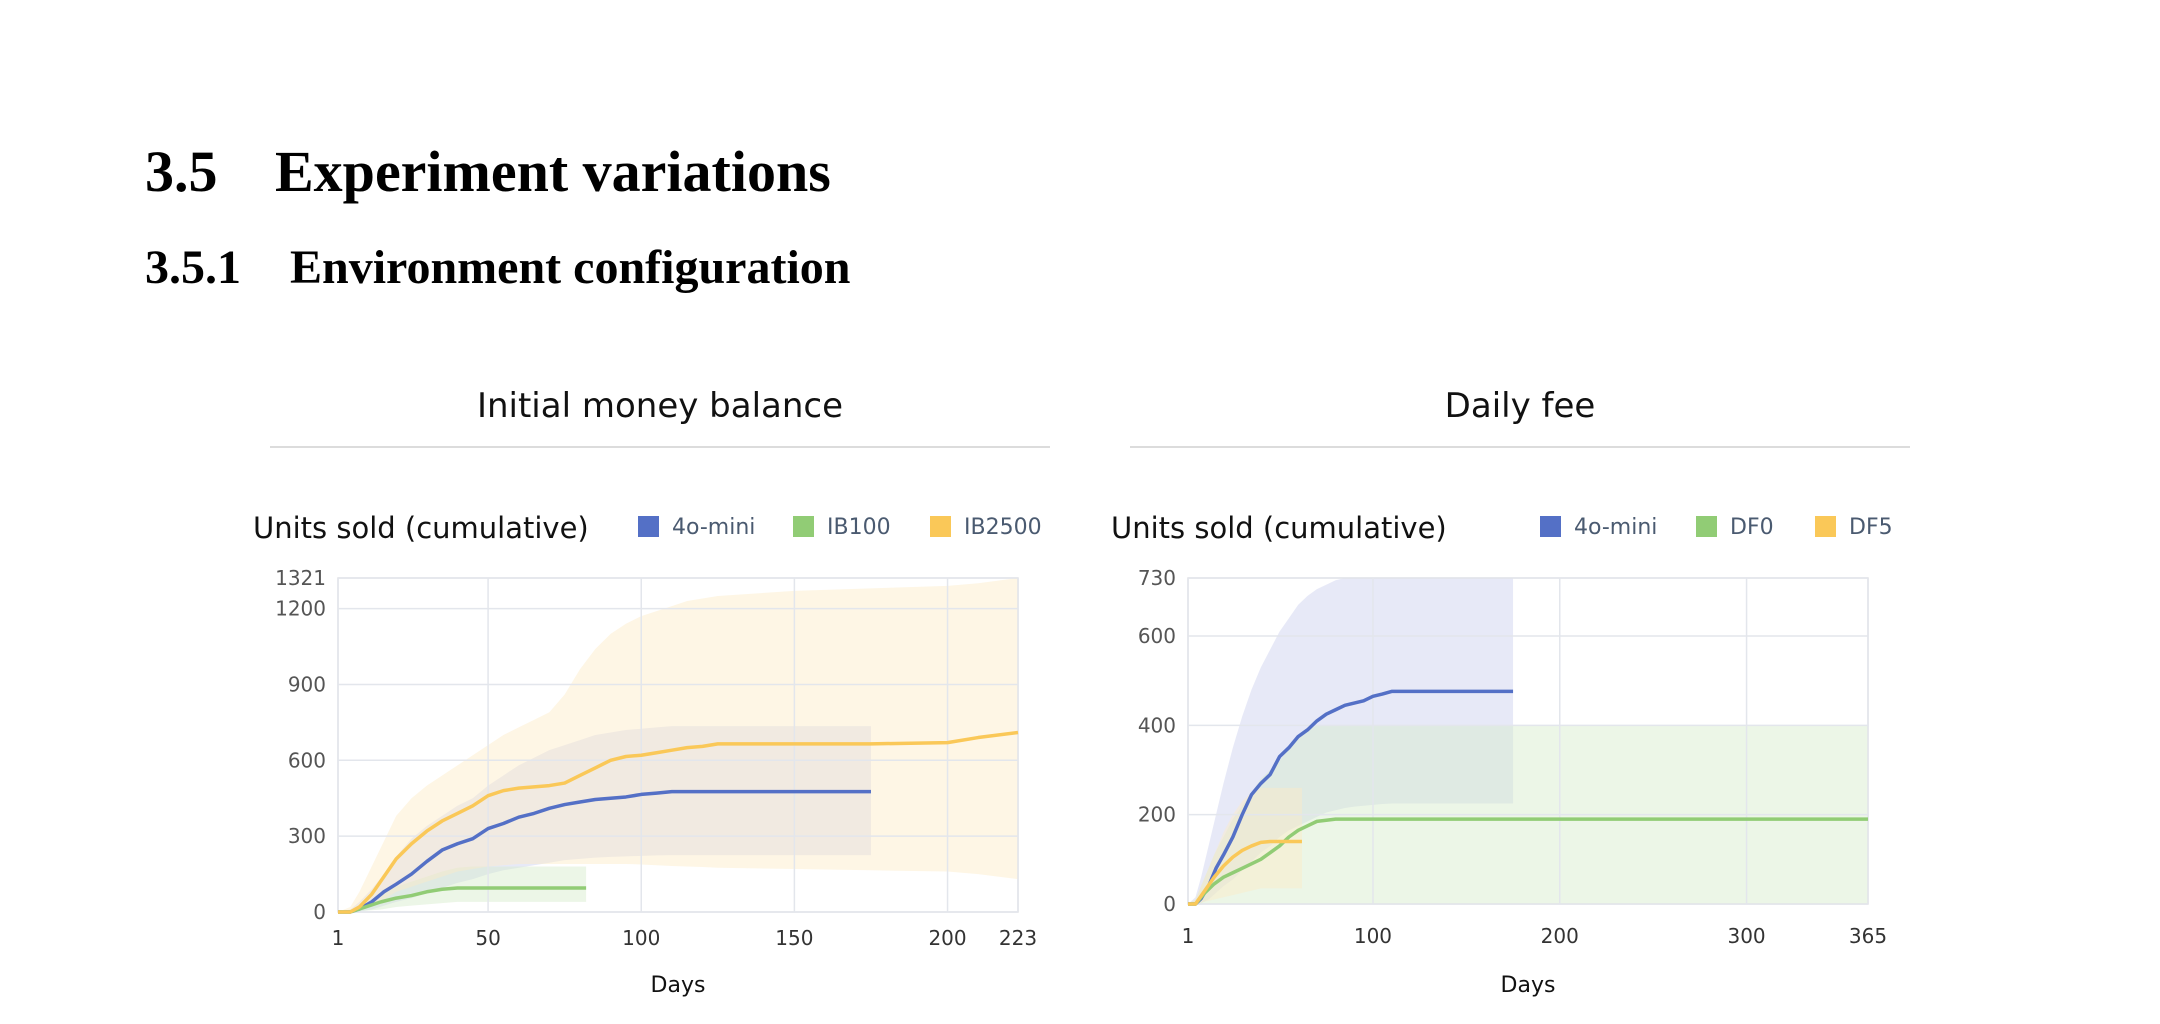  I want to click on legend-swatch-DF5, so click(1825, 526).